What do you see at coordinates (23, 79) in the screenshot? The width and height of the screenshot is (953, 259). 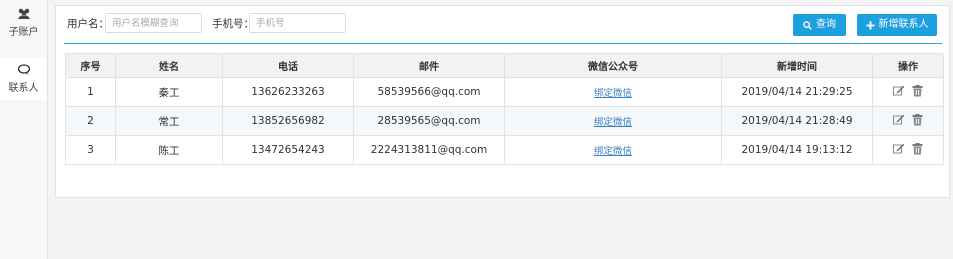 I see `sidebar-item-contacts: 联系人` at bounding box center [23, 79].